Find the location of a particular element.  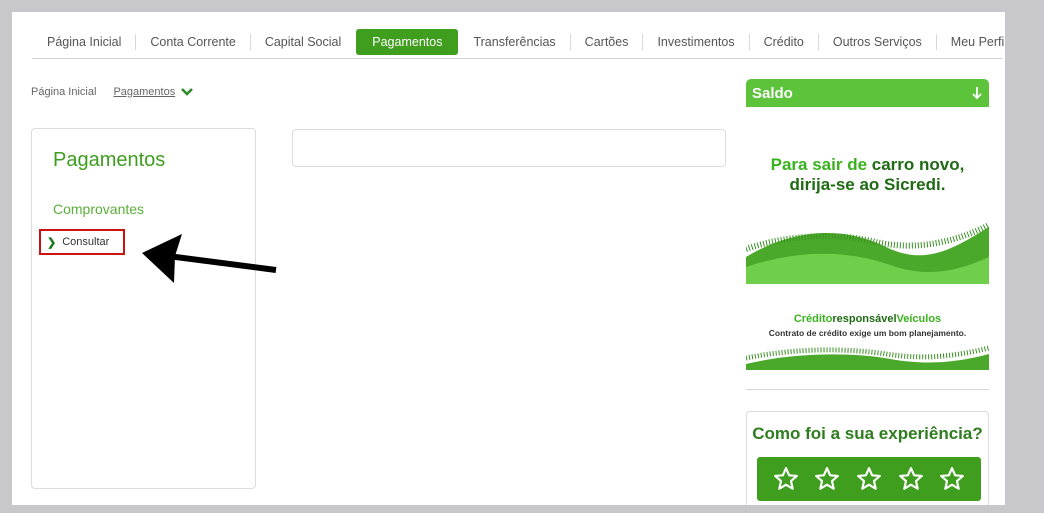

side-menu-section: Comprovantes is located at coordinates (99, 209).